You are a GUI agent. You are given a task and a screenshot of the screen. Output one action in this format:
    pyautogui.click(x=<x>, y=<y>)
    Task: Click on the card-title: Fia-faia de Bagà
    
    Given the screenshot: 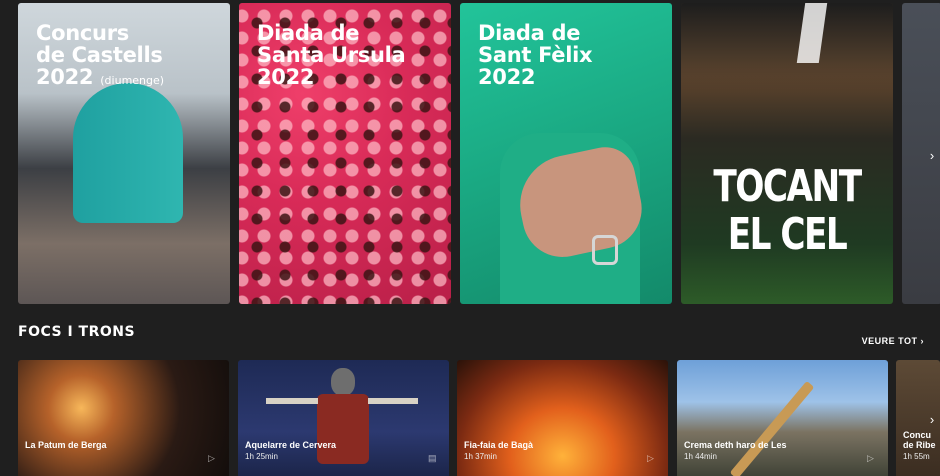 What is the action you would take?
    pyautogui.click(x=499, y=445)
    